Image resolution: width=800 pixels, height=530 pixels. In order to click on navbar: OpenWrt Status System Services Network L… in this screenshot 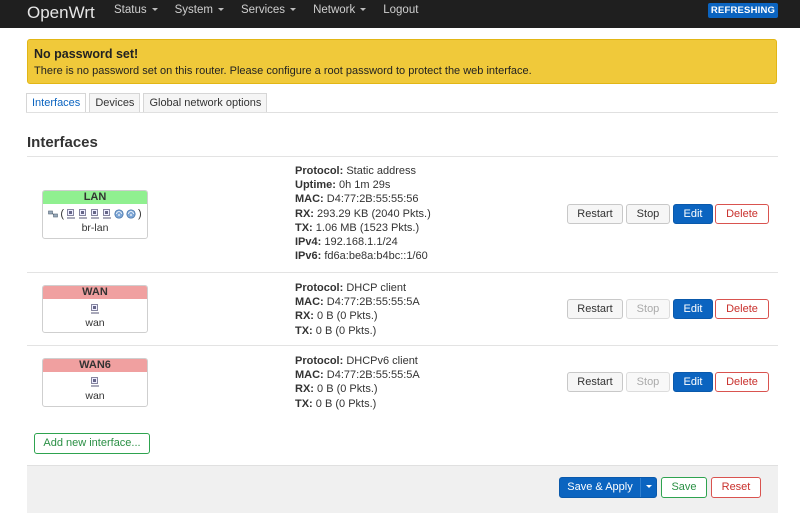, I will do `click(400, 14)`.